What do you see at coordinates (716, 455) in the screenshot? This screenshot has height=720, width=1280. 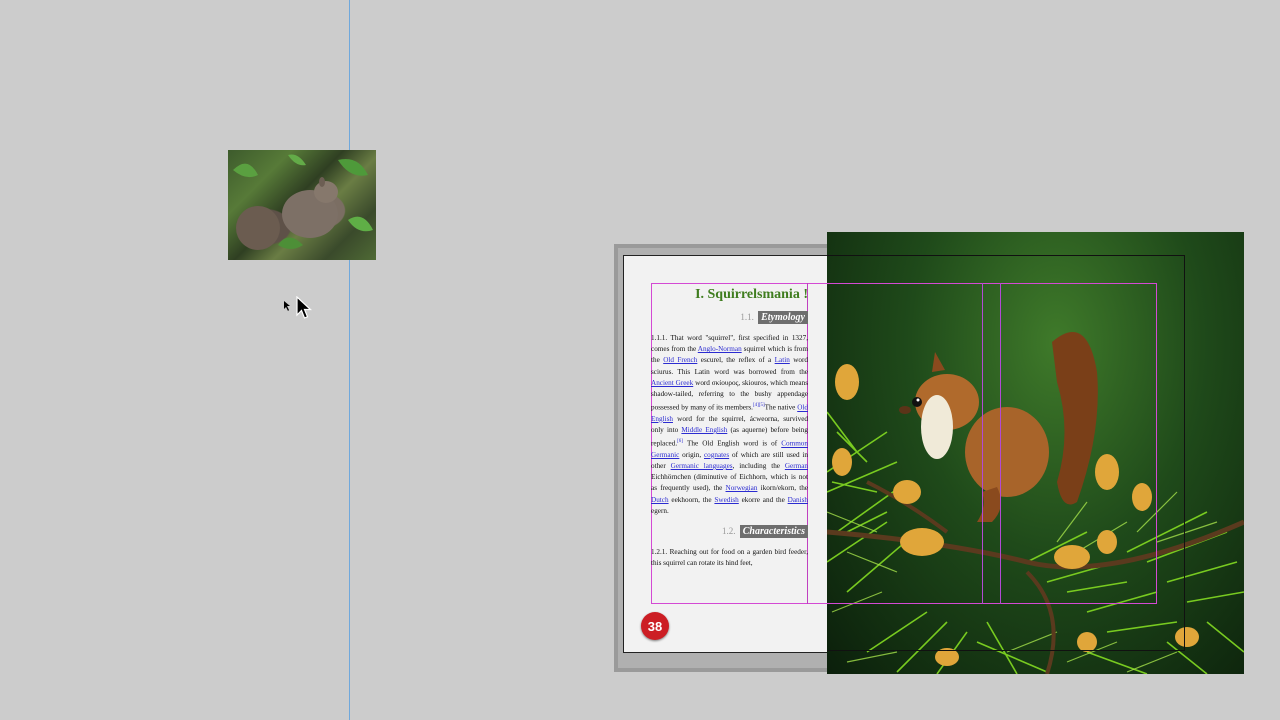 I see `link-cognates: cognates` at bounding box center [716, 455].